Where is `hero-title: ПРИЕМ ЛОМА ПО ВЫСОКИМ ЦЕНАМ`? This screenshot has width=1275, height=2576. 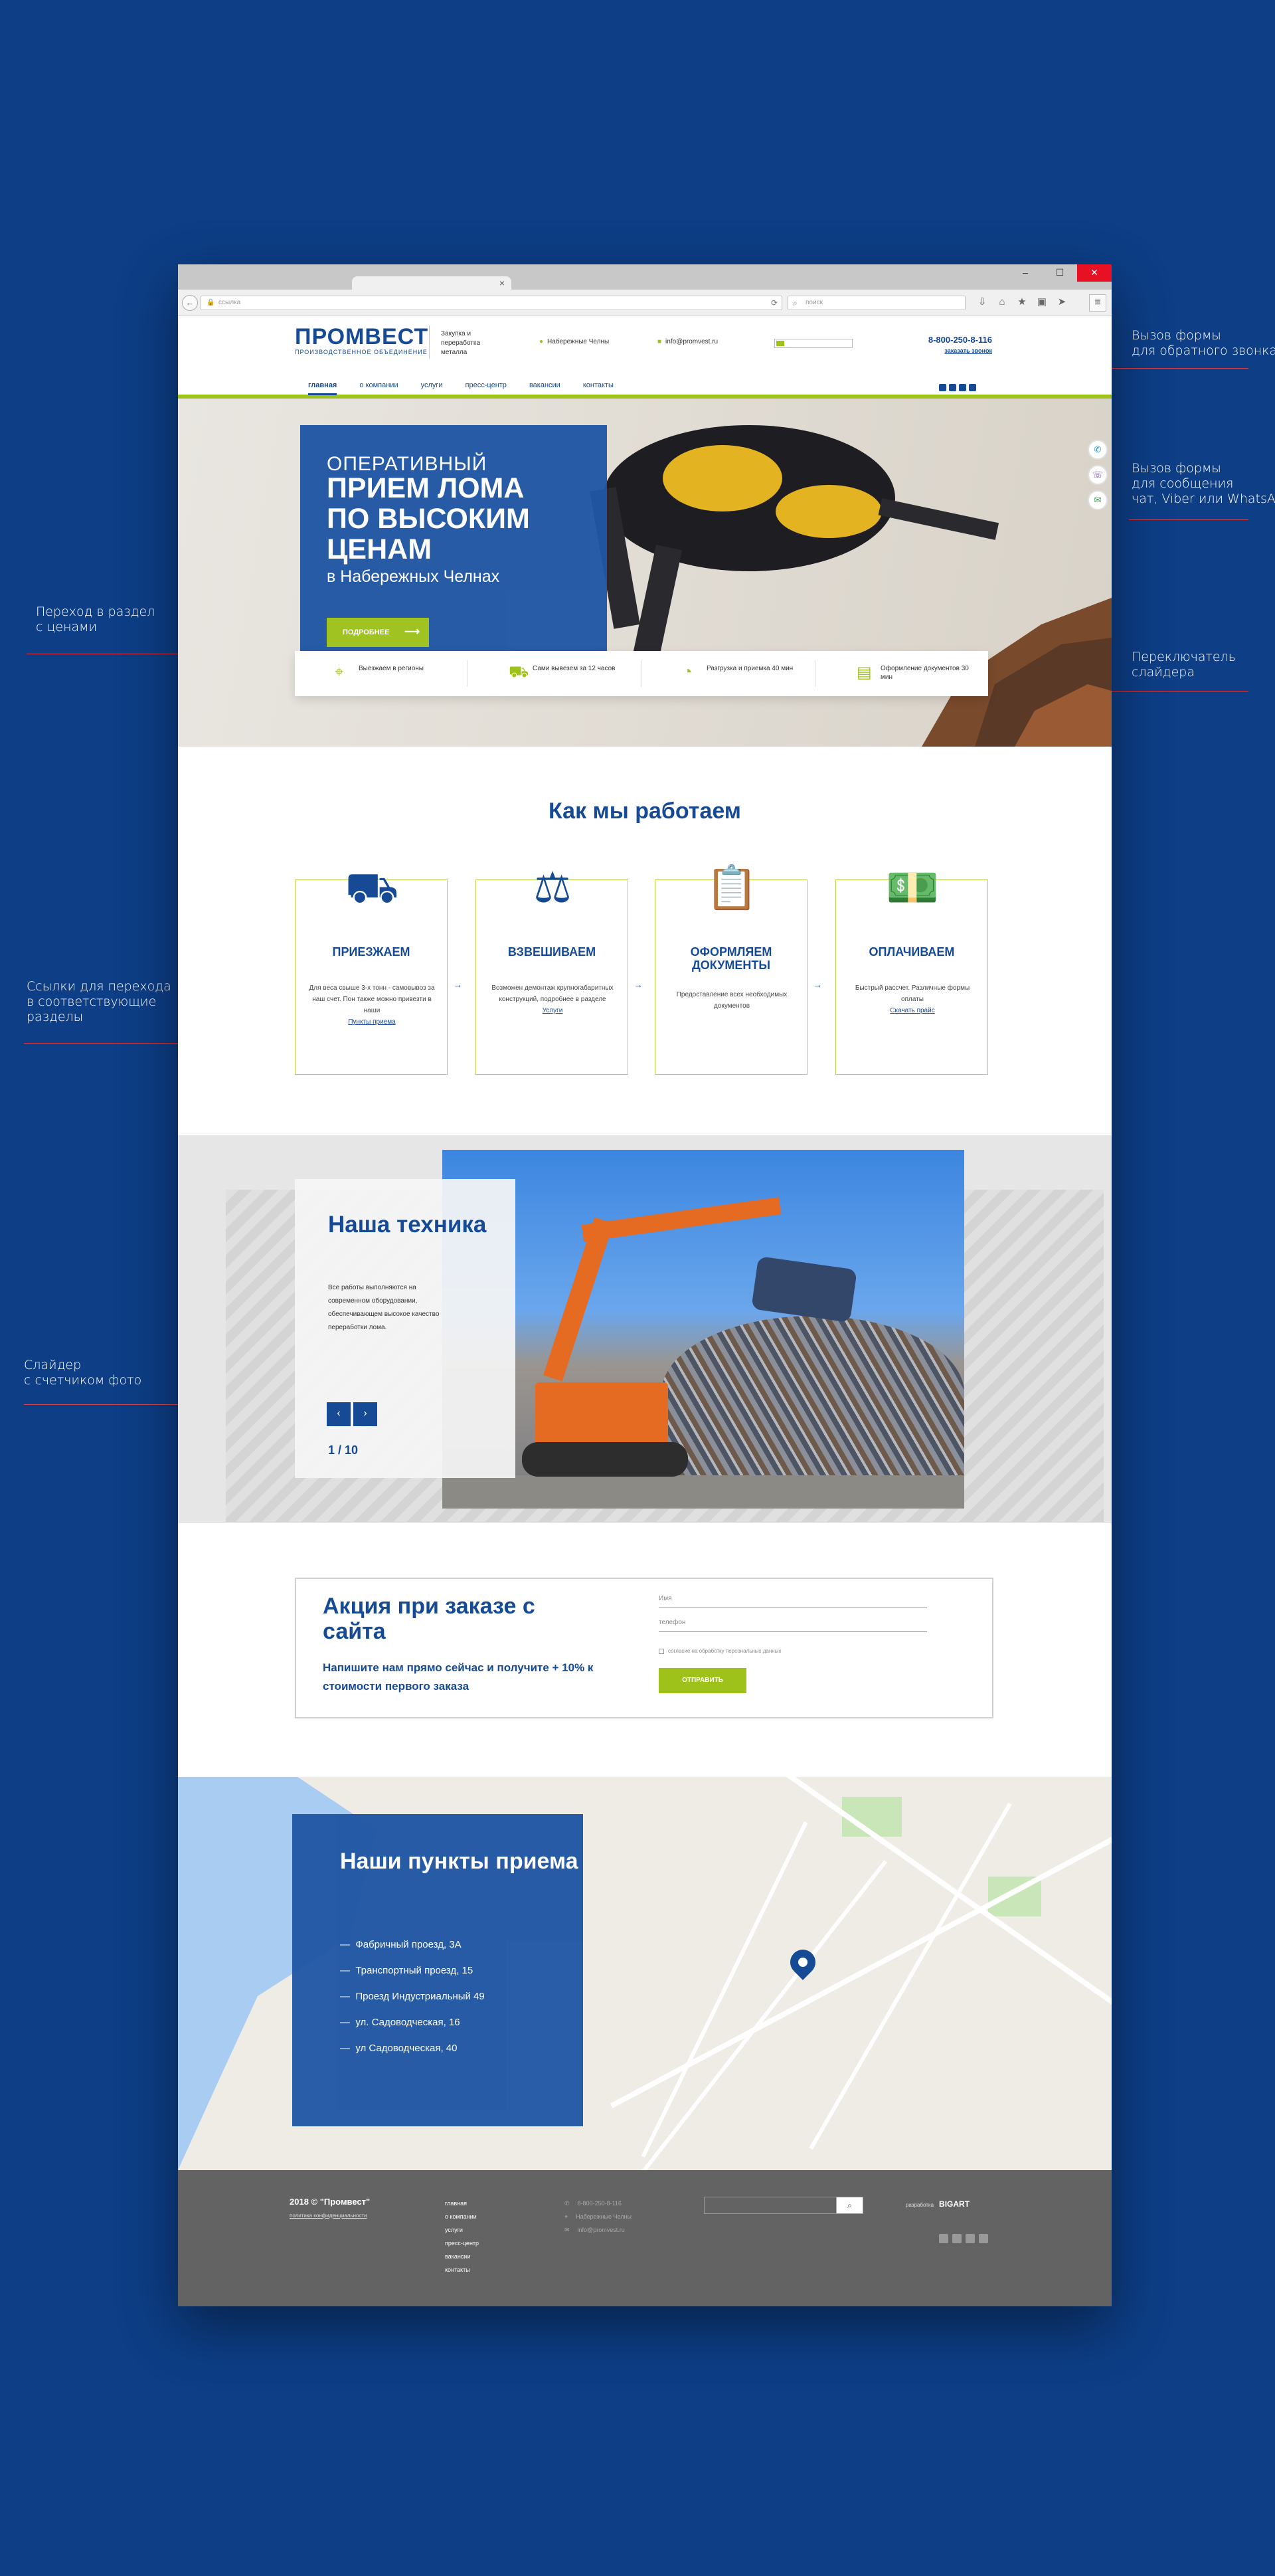
hero-title: ПРИЕМ ЛОМА ПО ВЫСОКИМ ЦЕНАМ is located at coordinates (428, 518).